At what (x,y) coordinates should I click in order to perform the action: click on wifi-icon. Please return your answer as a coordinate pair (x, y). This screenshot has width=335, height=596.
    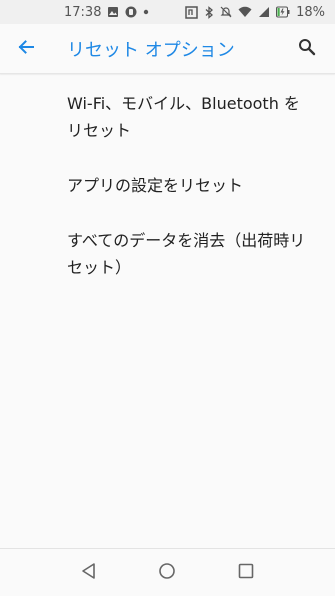
    Looking at the image, I should click on (245, 12).